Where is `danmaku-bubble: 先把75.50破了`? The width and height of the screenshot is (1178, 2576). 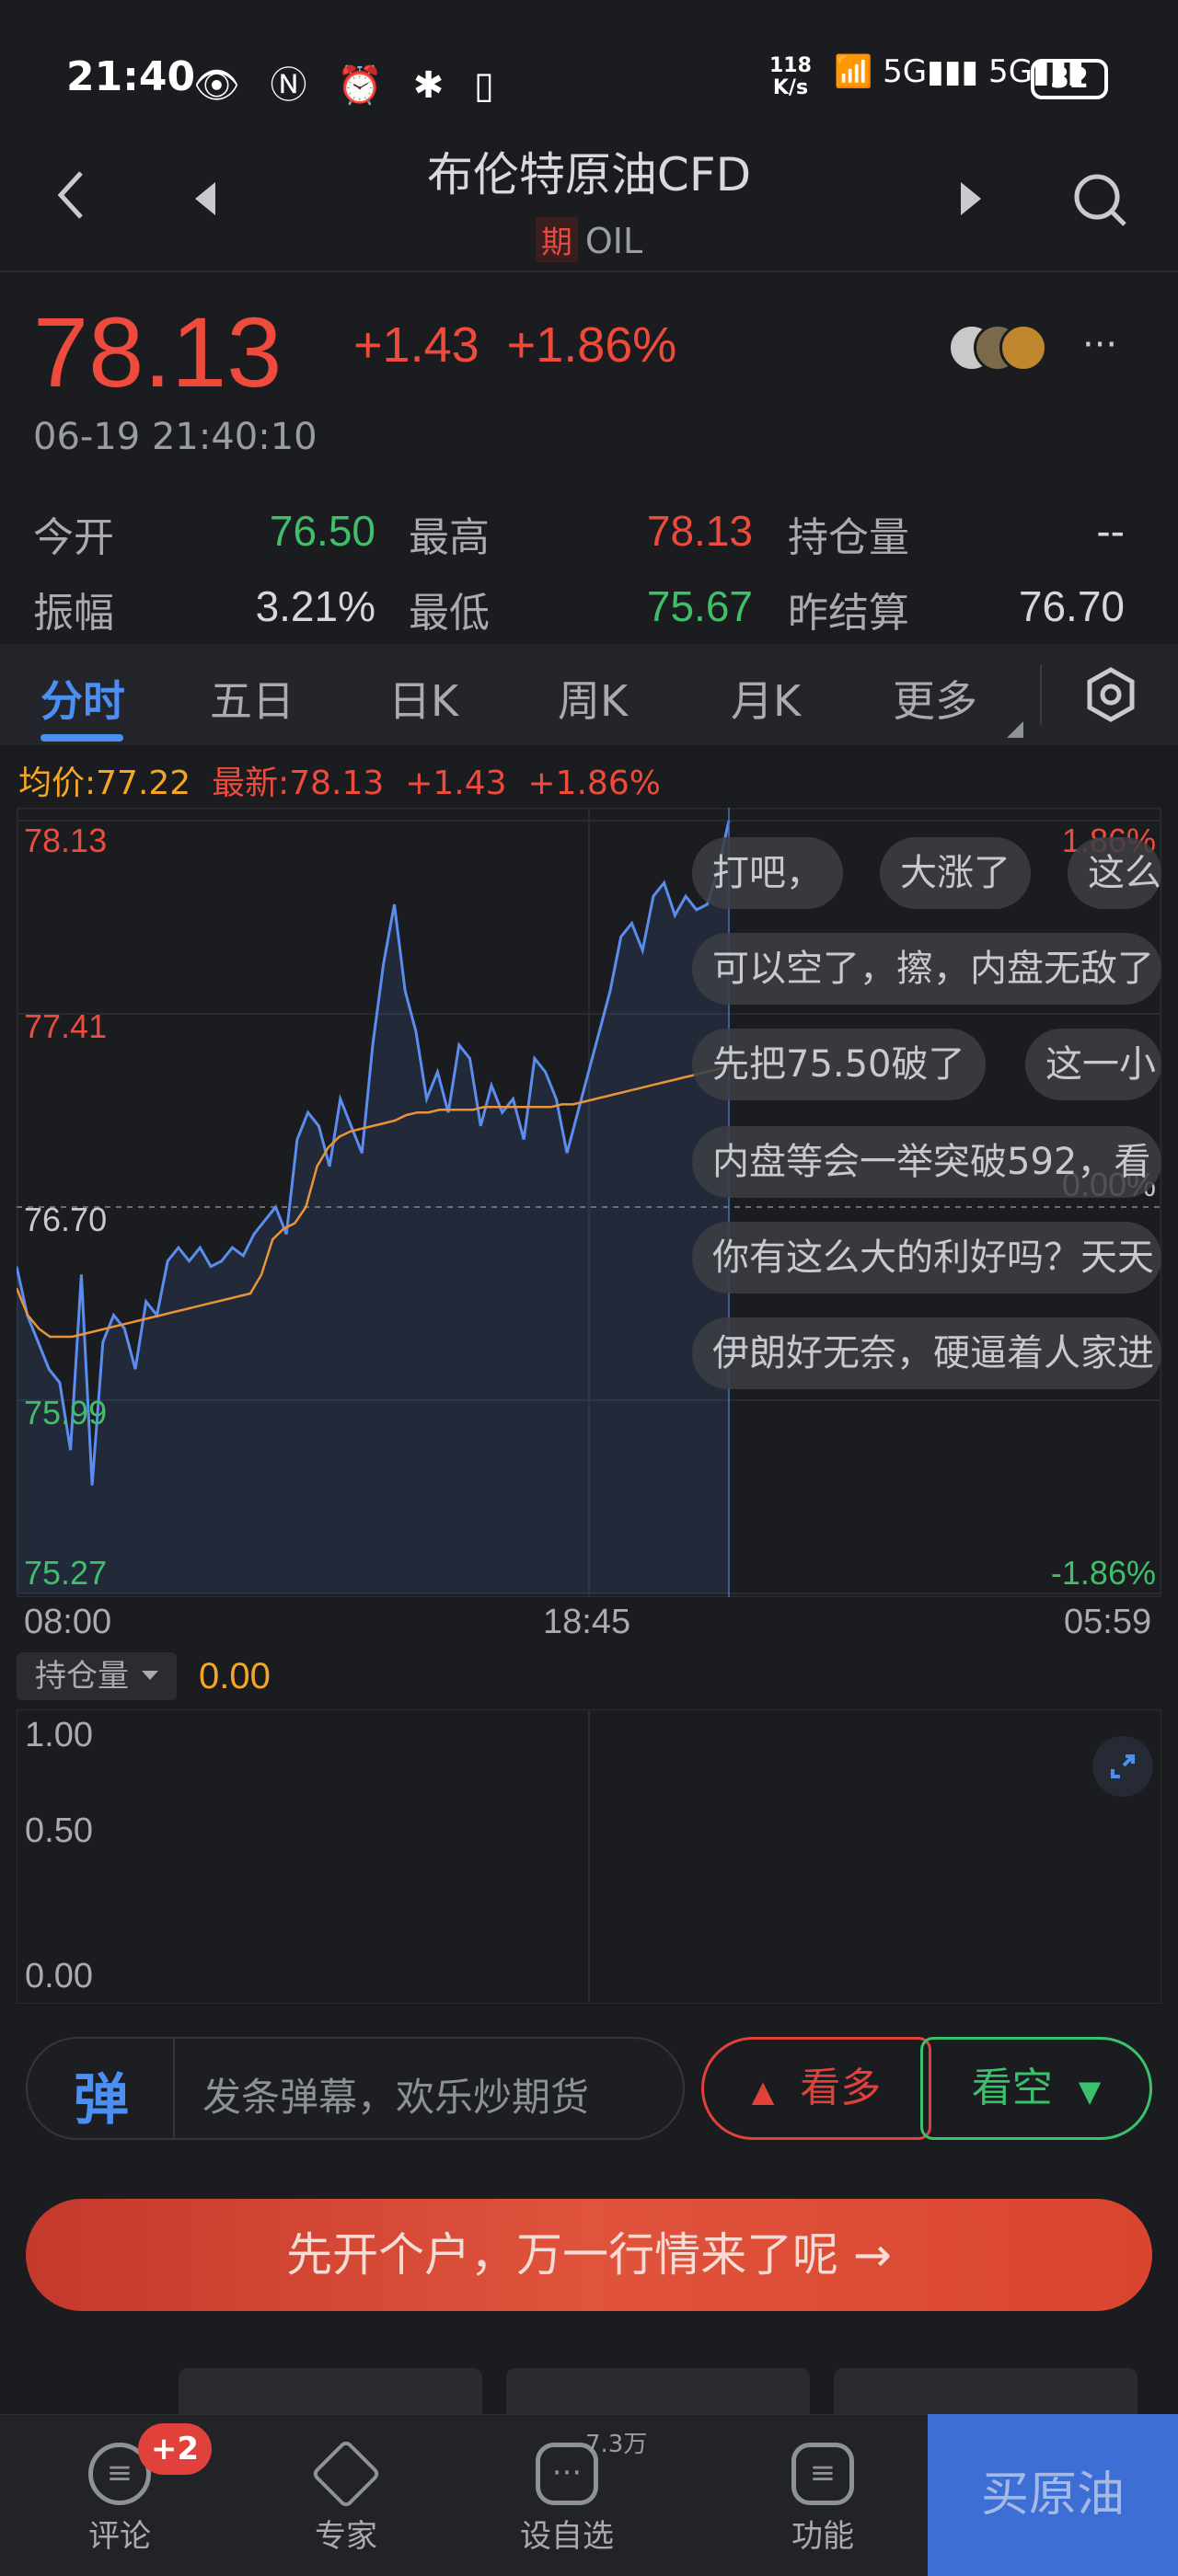 danmaku-bubble: 先把75.50破了 is located at coordinates (839, 1064).